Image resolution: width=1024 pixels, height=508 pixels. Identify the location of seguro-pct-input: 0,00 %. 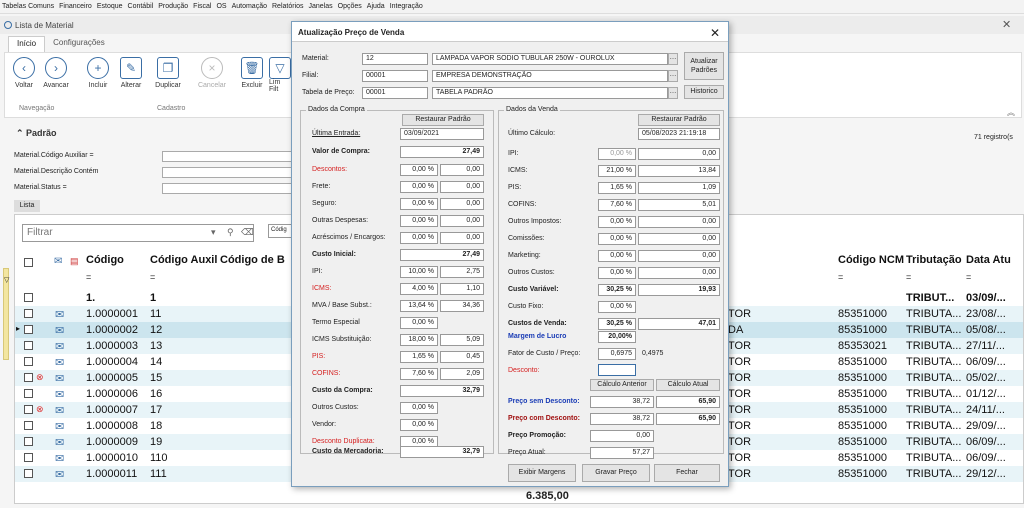
(419, 204).